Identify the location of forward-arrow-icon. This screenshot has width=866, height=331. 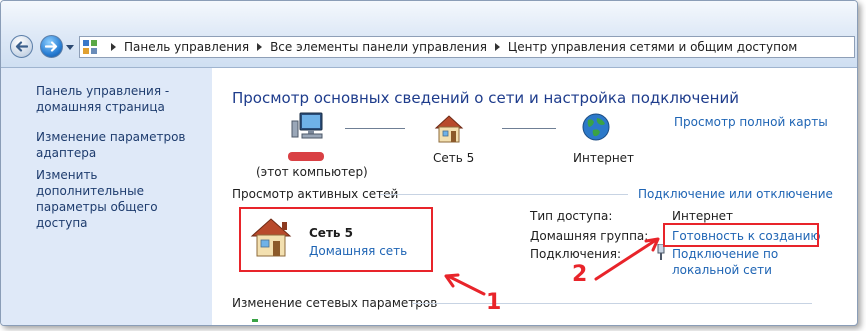
(51, 46).